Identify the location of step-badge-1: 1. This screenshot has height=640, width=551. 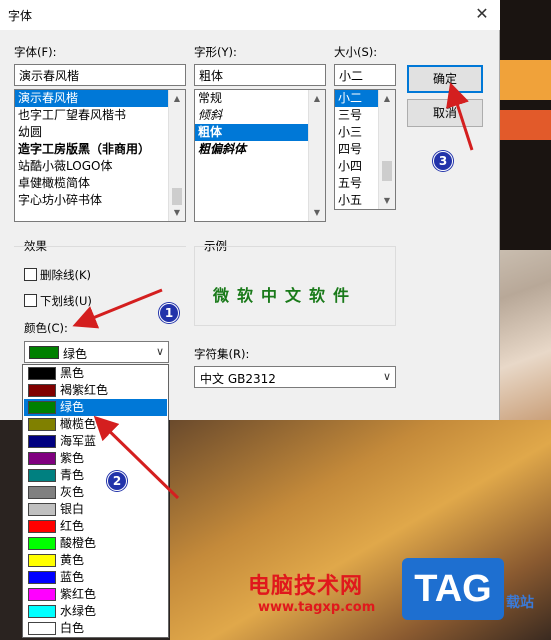
(169, 313).